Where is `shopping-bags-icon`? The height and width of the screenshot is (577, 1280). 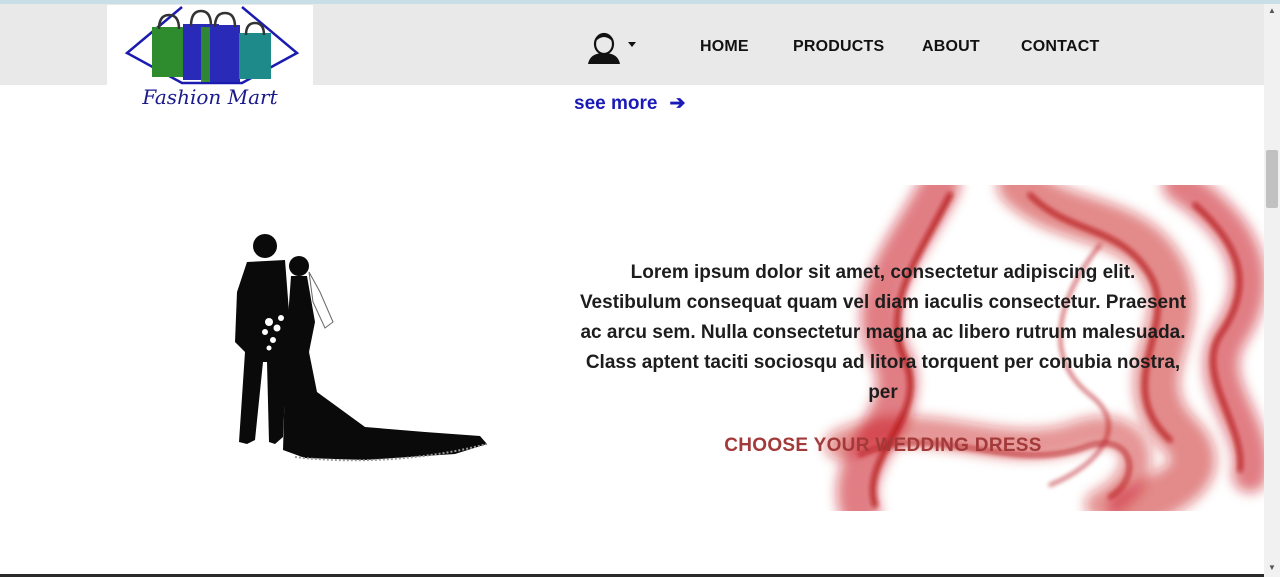 shopping-bags-icon is located at coordinates (212, 45).